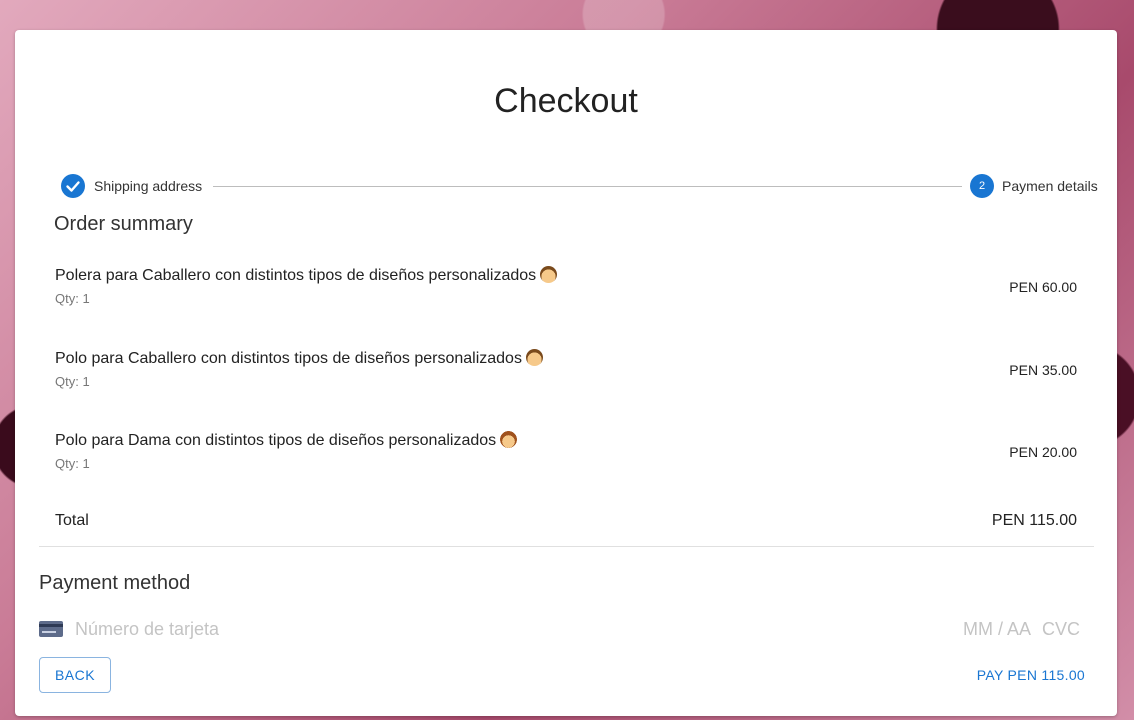 Image resolution: width=1134 pixels, height=720 pixels. I want to click on step-shipping-label: Shipping address, so click(148, 186).